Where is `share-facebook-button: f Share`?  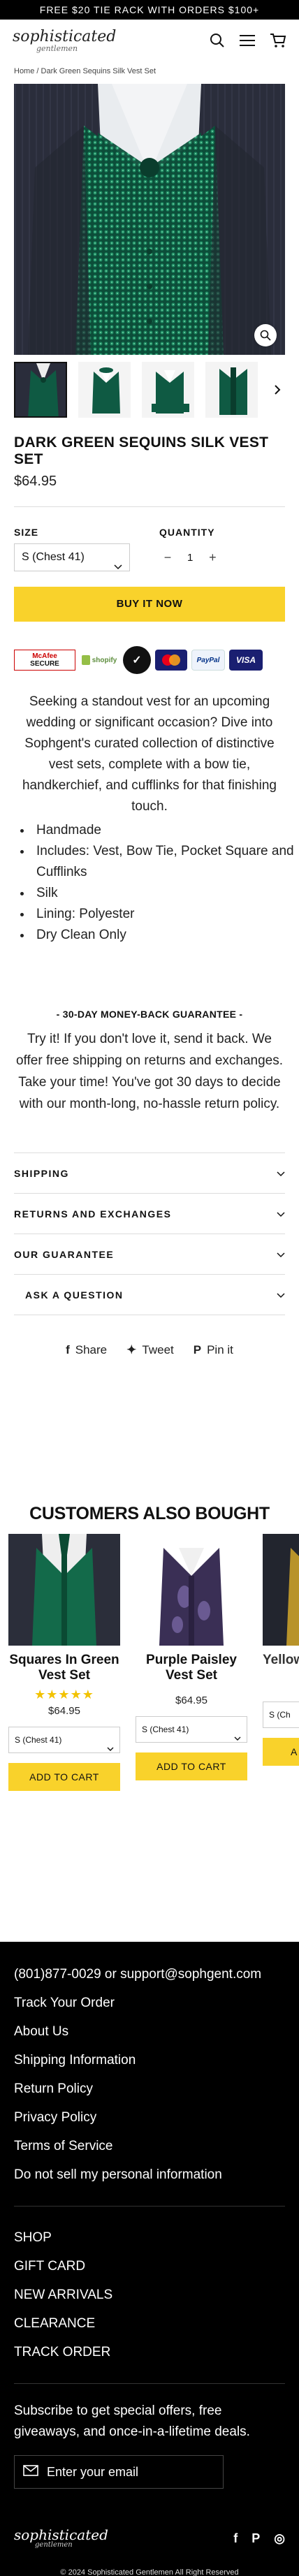
share-facebook-button: f Share is located at coordinates (86, 1350).